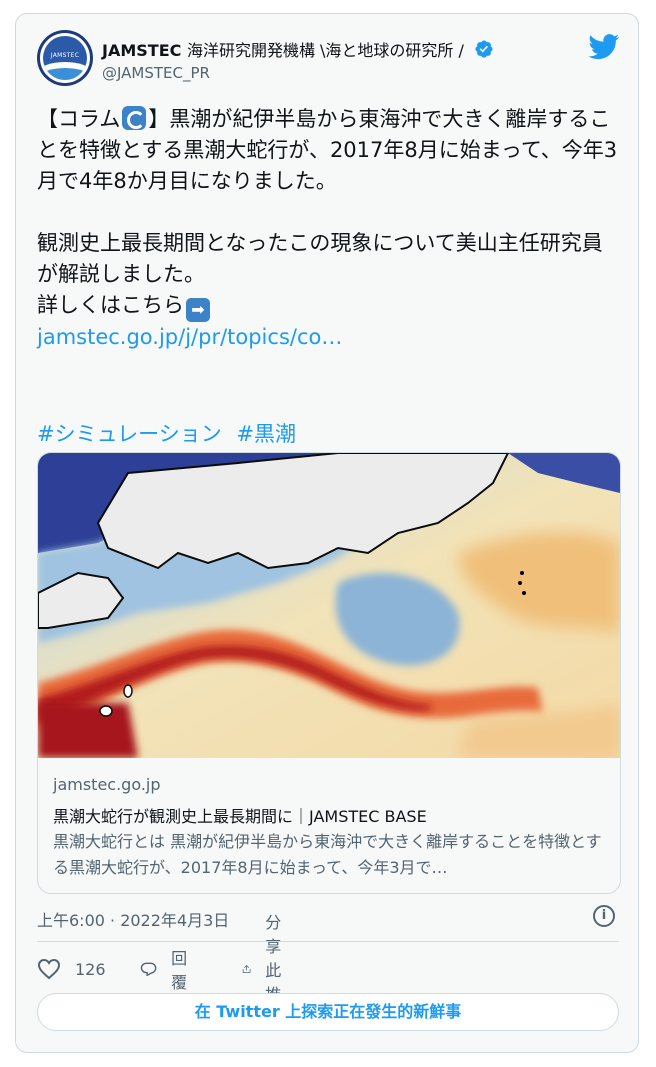 The height and width of the screenshot is (1067, 656). I want to click on wave-emoji-icon, so click(134, 118).